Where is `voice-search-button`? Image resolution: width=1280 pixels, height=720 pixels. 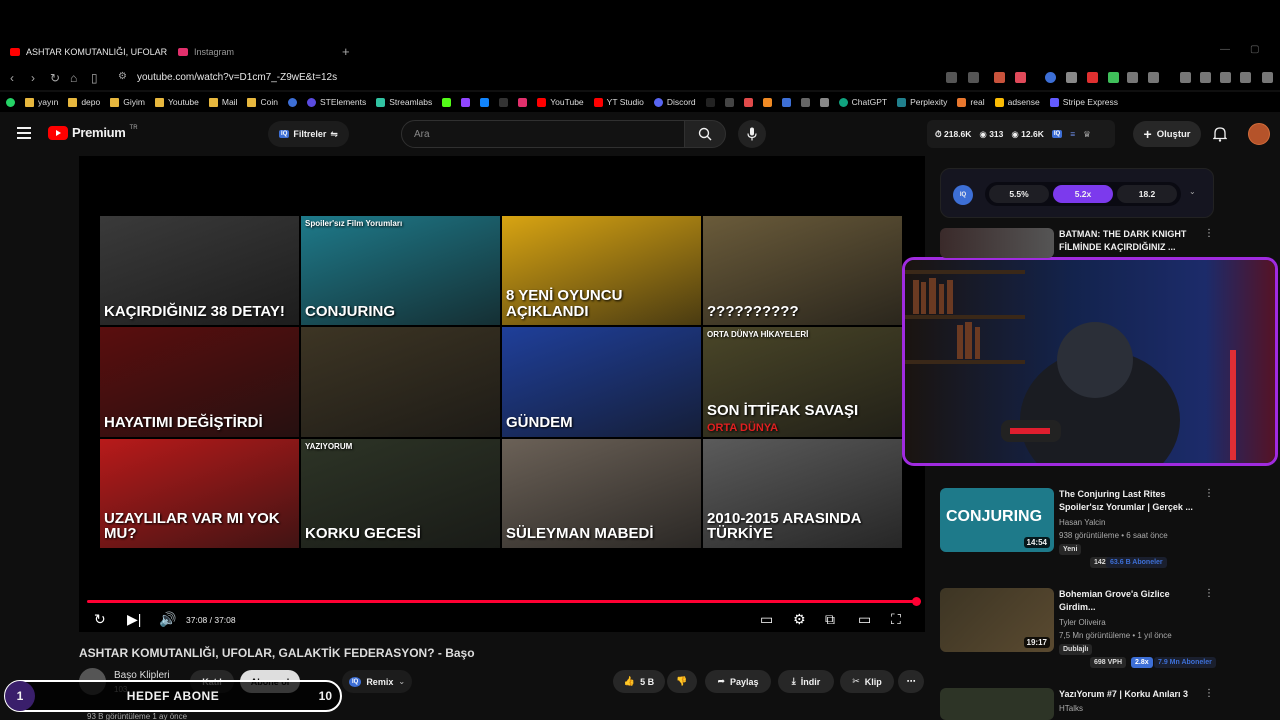 voice-search-button is located at coordinates (752, 134).